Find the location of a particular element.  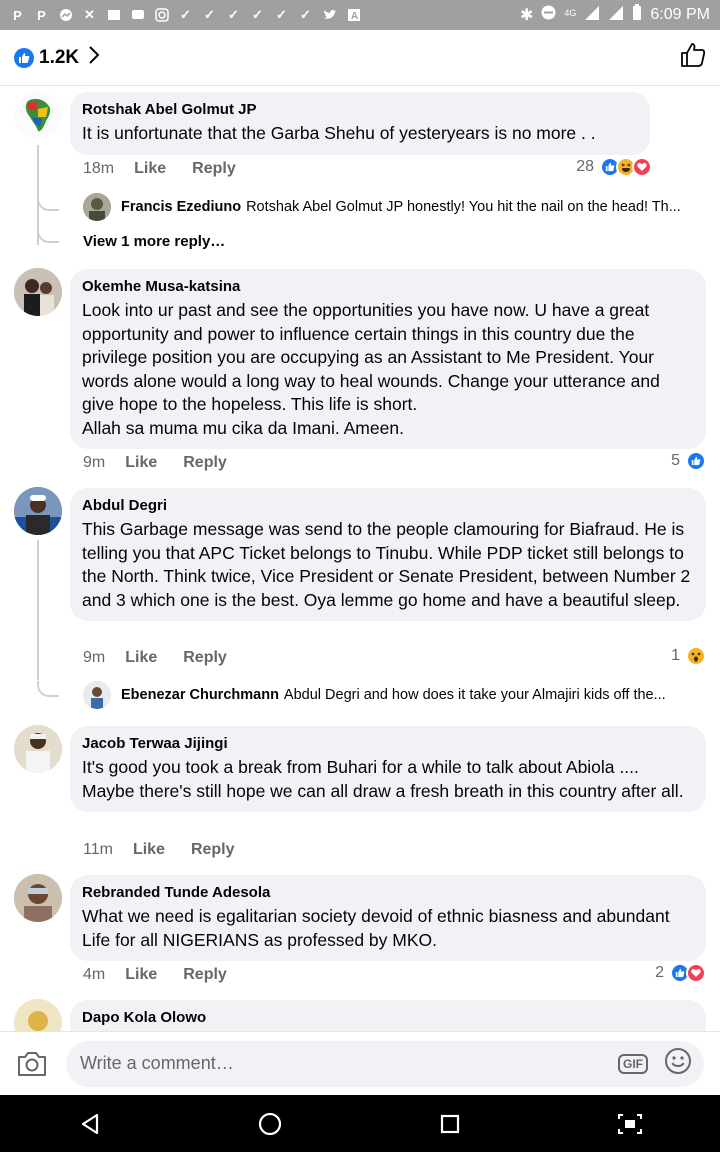

smiley-icon is located at coordinates (678, 1063).